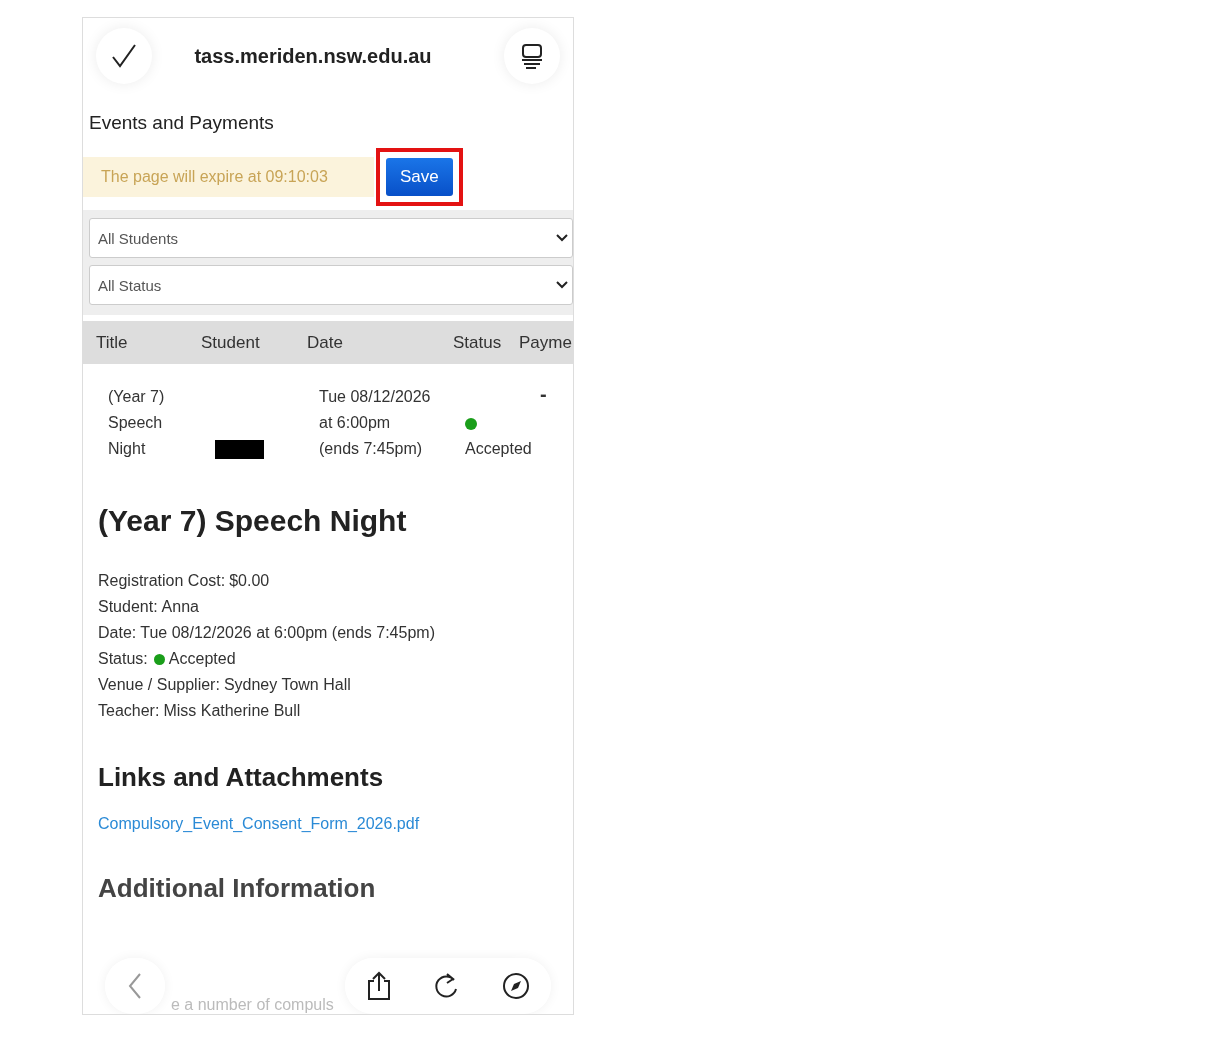 Image resolution: width=1229 pixels, height=1042 pixels. What do you see at coordinates (202, 659) in the screenshot?
I see `field-value: Accepted` at bounding box center [202, 659].